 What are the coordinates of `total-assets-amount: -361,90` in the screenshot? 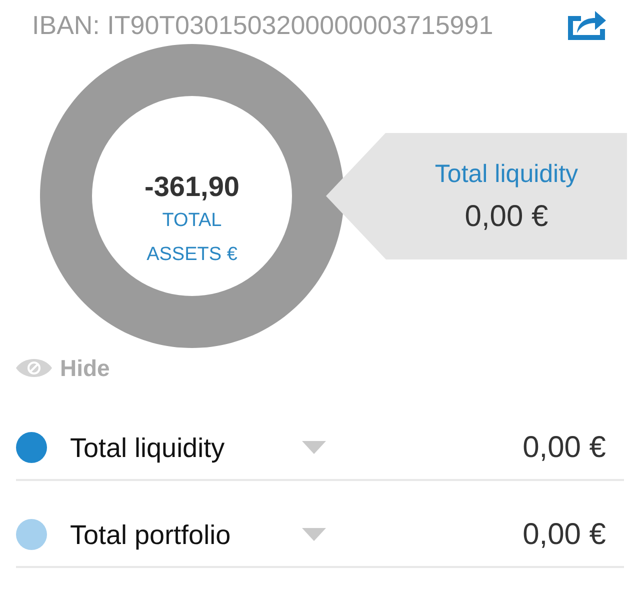 It's located at (192, 187).